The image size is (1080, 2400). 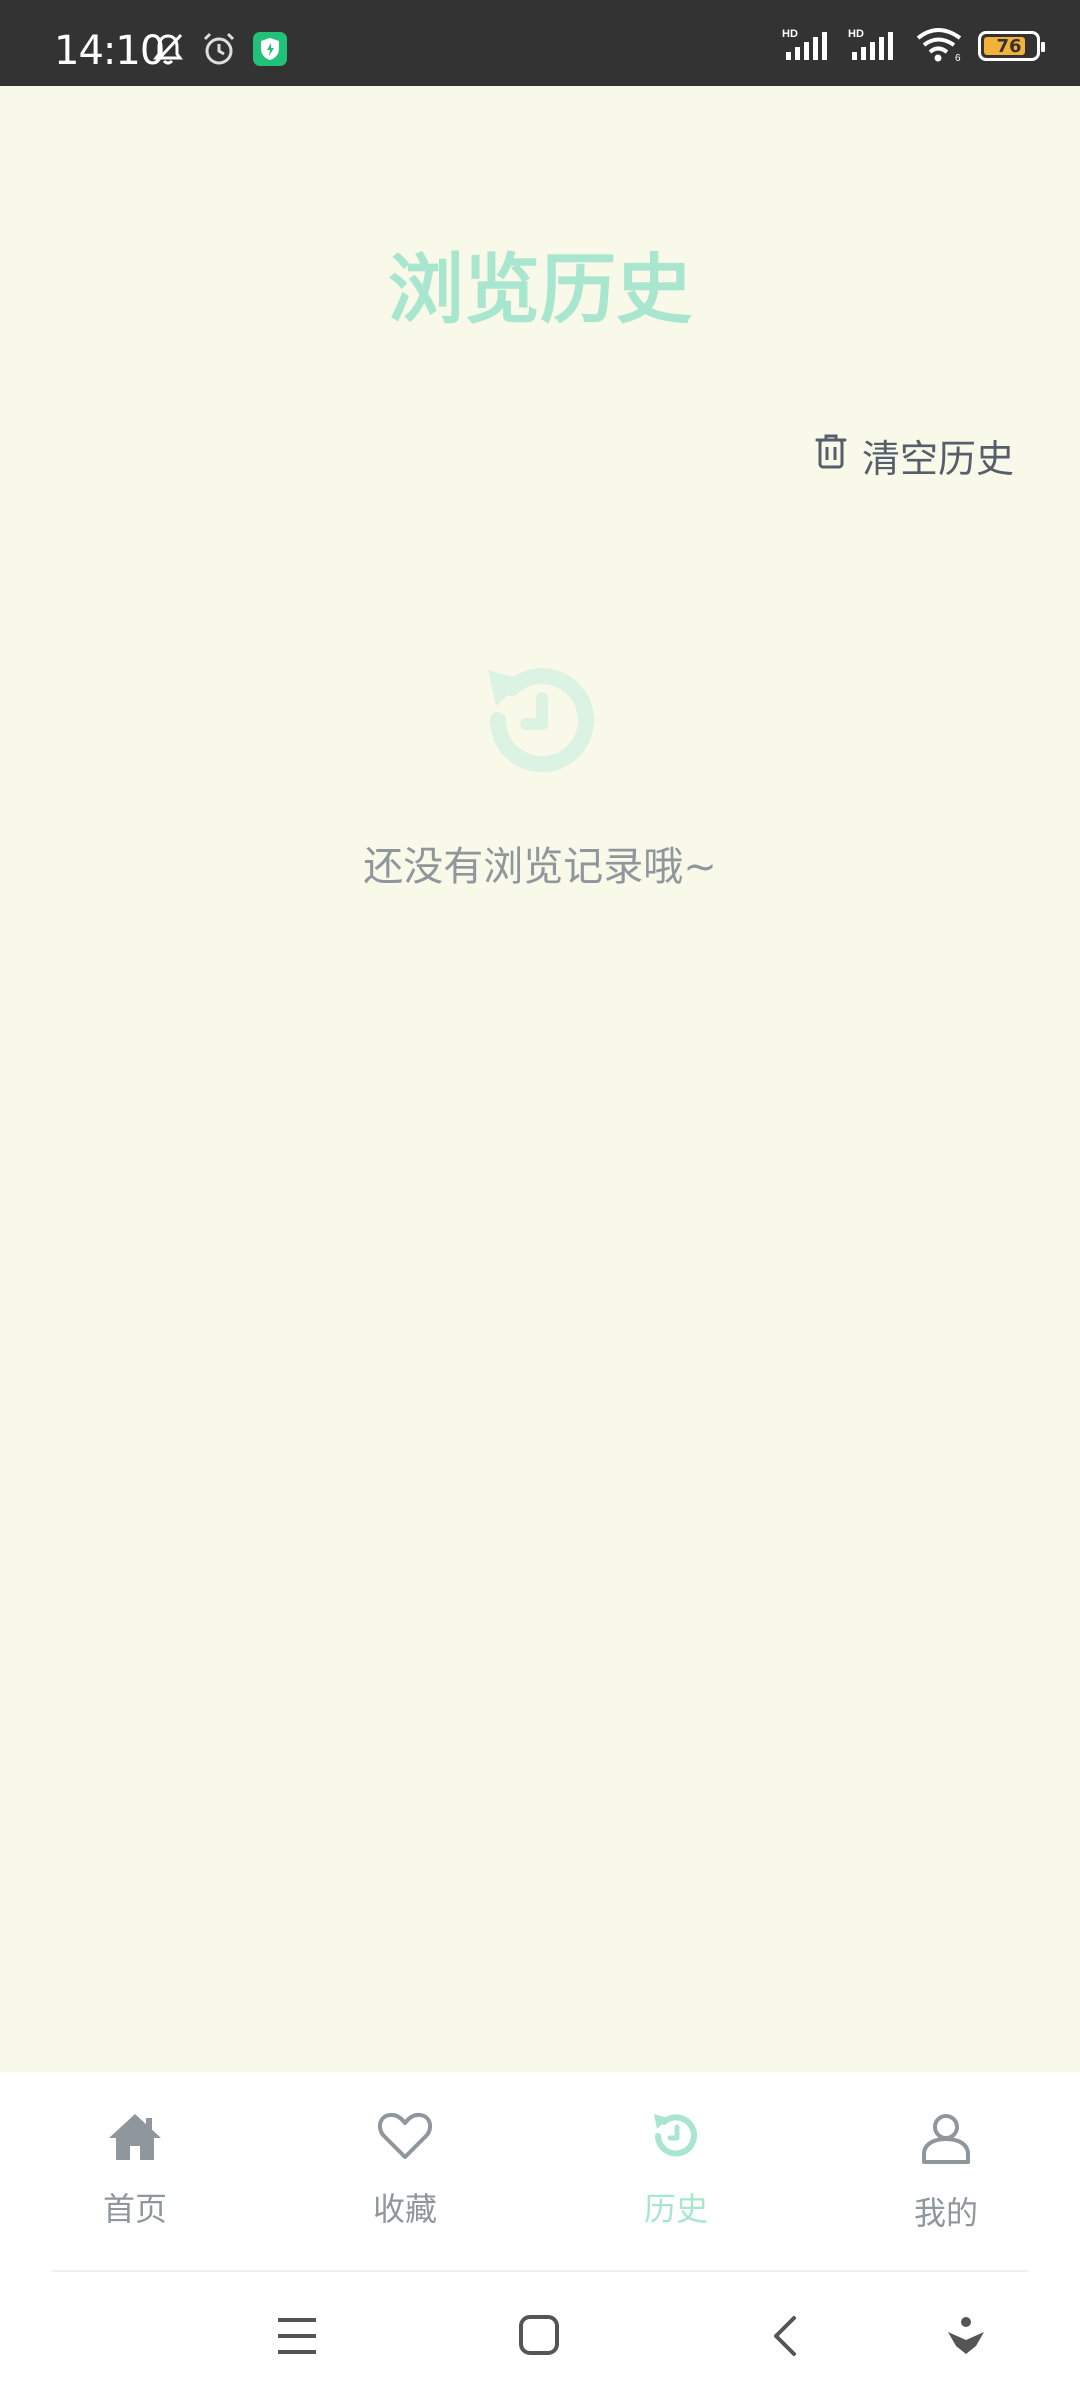 I want to click on status-right-icons: HD HD 6 76, so click(x=913, y=46).